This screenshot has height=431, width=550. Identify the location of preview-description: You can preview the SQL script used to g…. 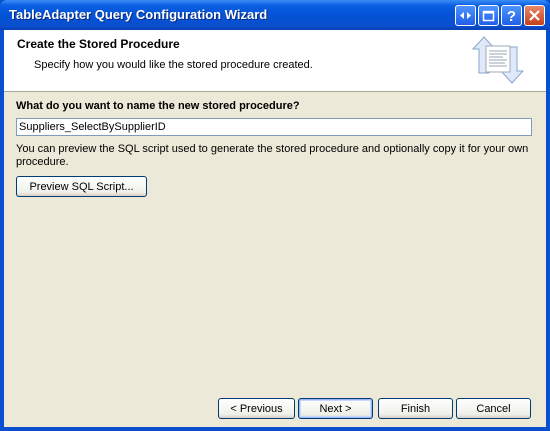
(272, 155).